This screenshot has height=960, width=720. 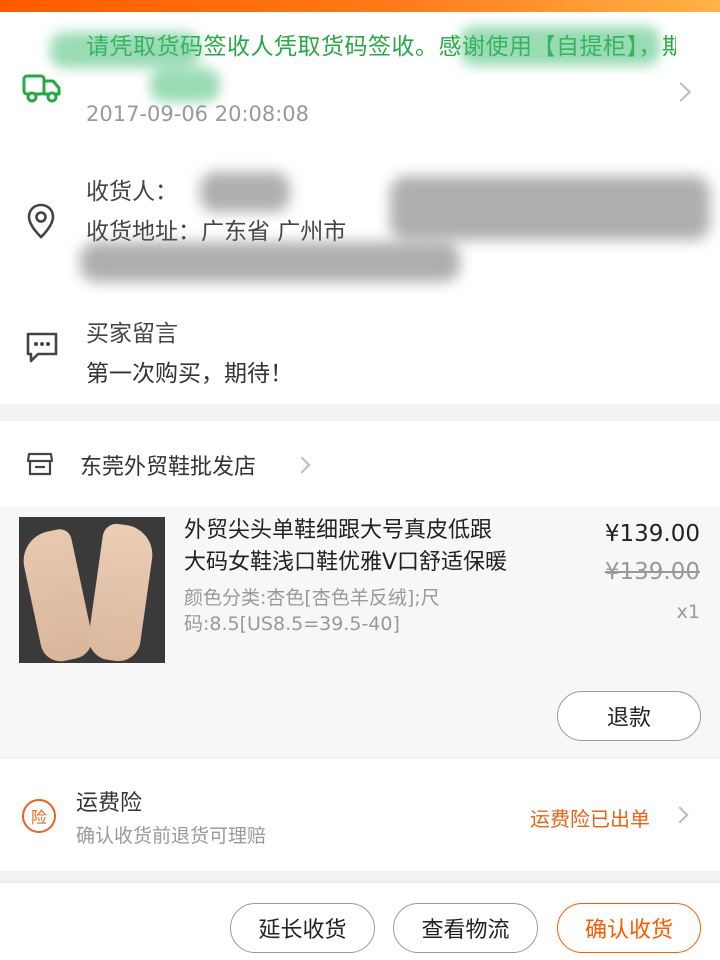 What do you see at coordinates (39, 816) in the screenshot?
I see `insurance-icon: 险` at bounding box center [39, 816].